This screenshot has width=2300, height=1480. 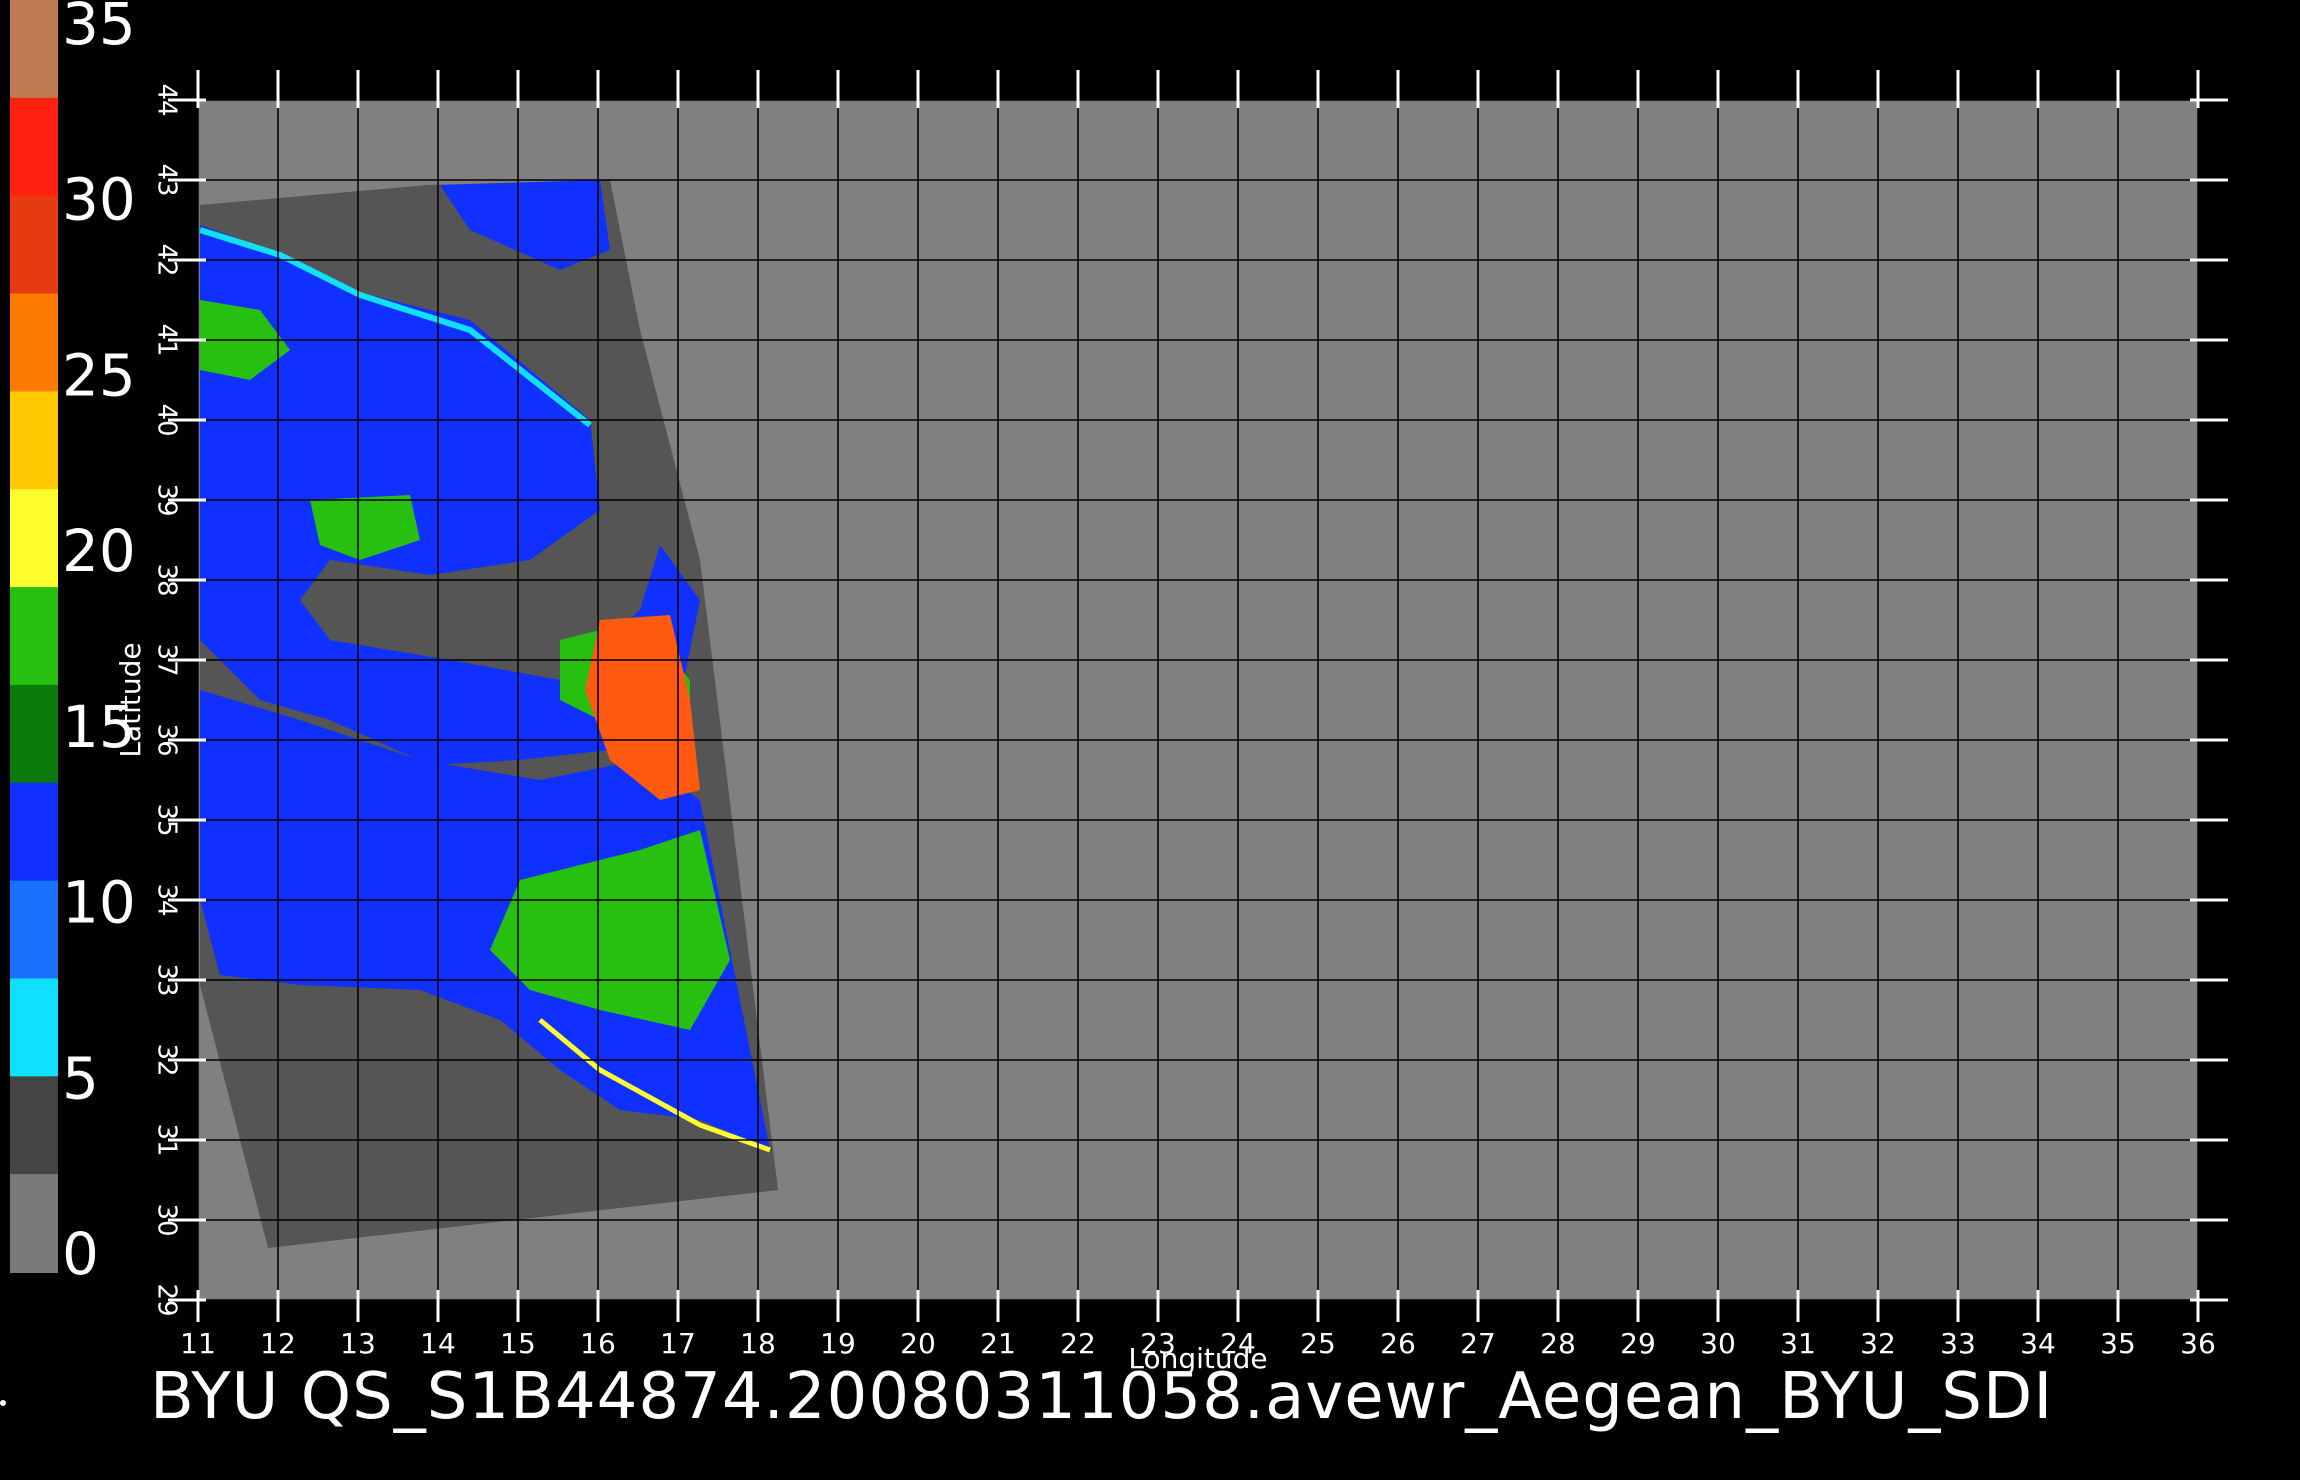 I want to click on colorbar-label: 20, so click(x=99, y=551).